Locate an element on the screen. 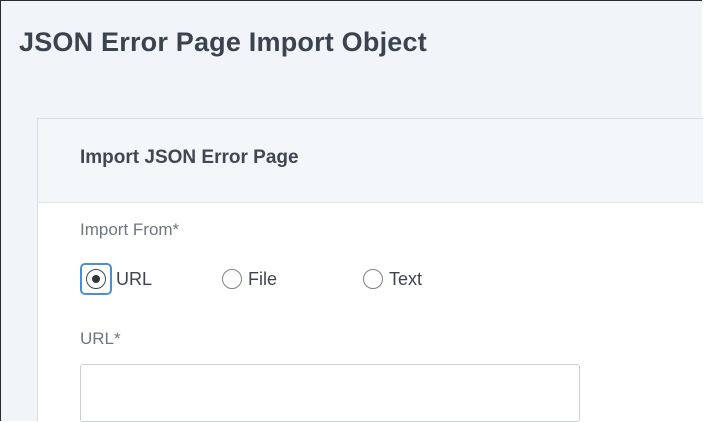  radio-option-url: URL is located at coordinates (116, 279).